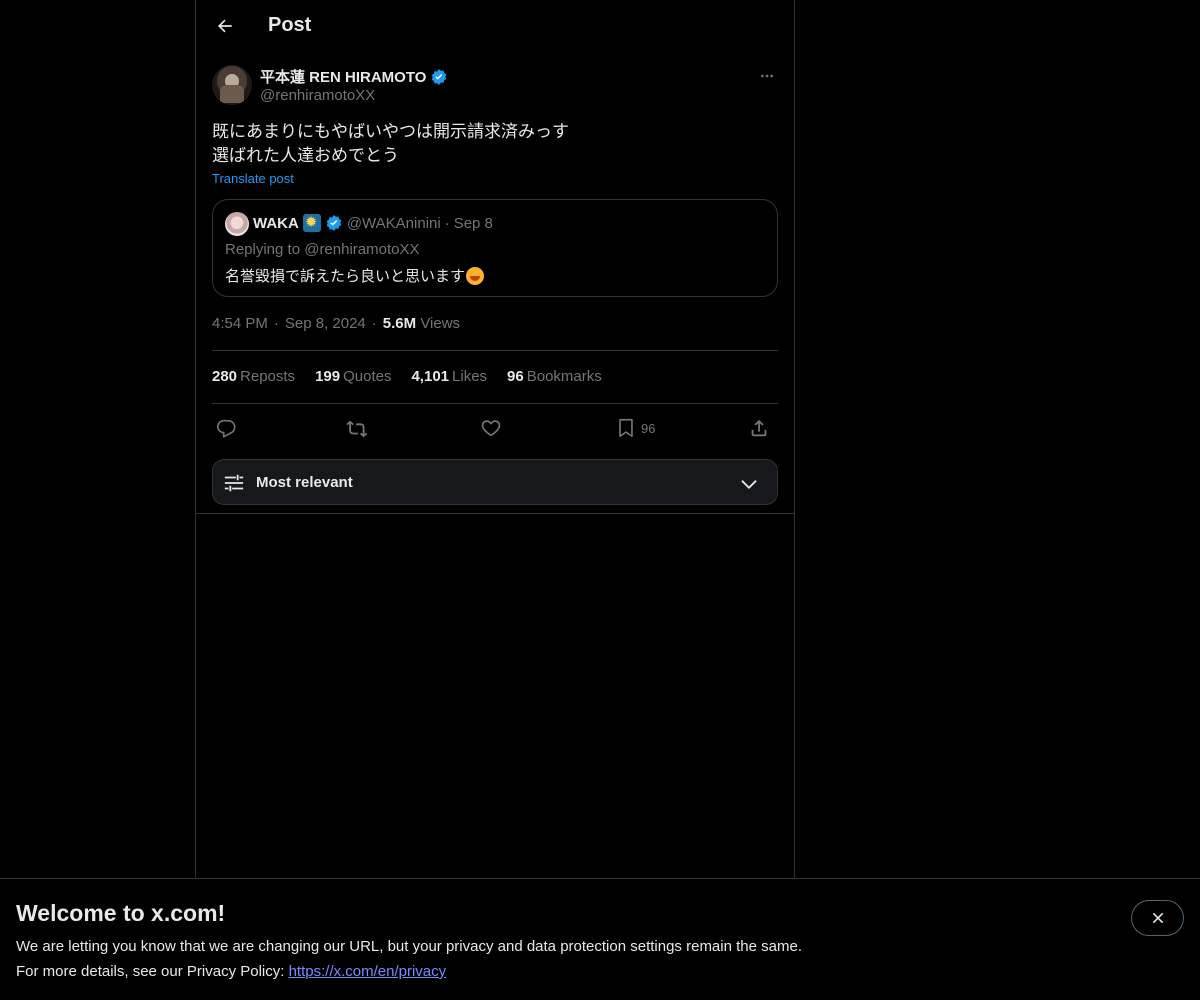  I want to click on bookmarks-stat: 96 Bookmarks, so click(554, 376).